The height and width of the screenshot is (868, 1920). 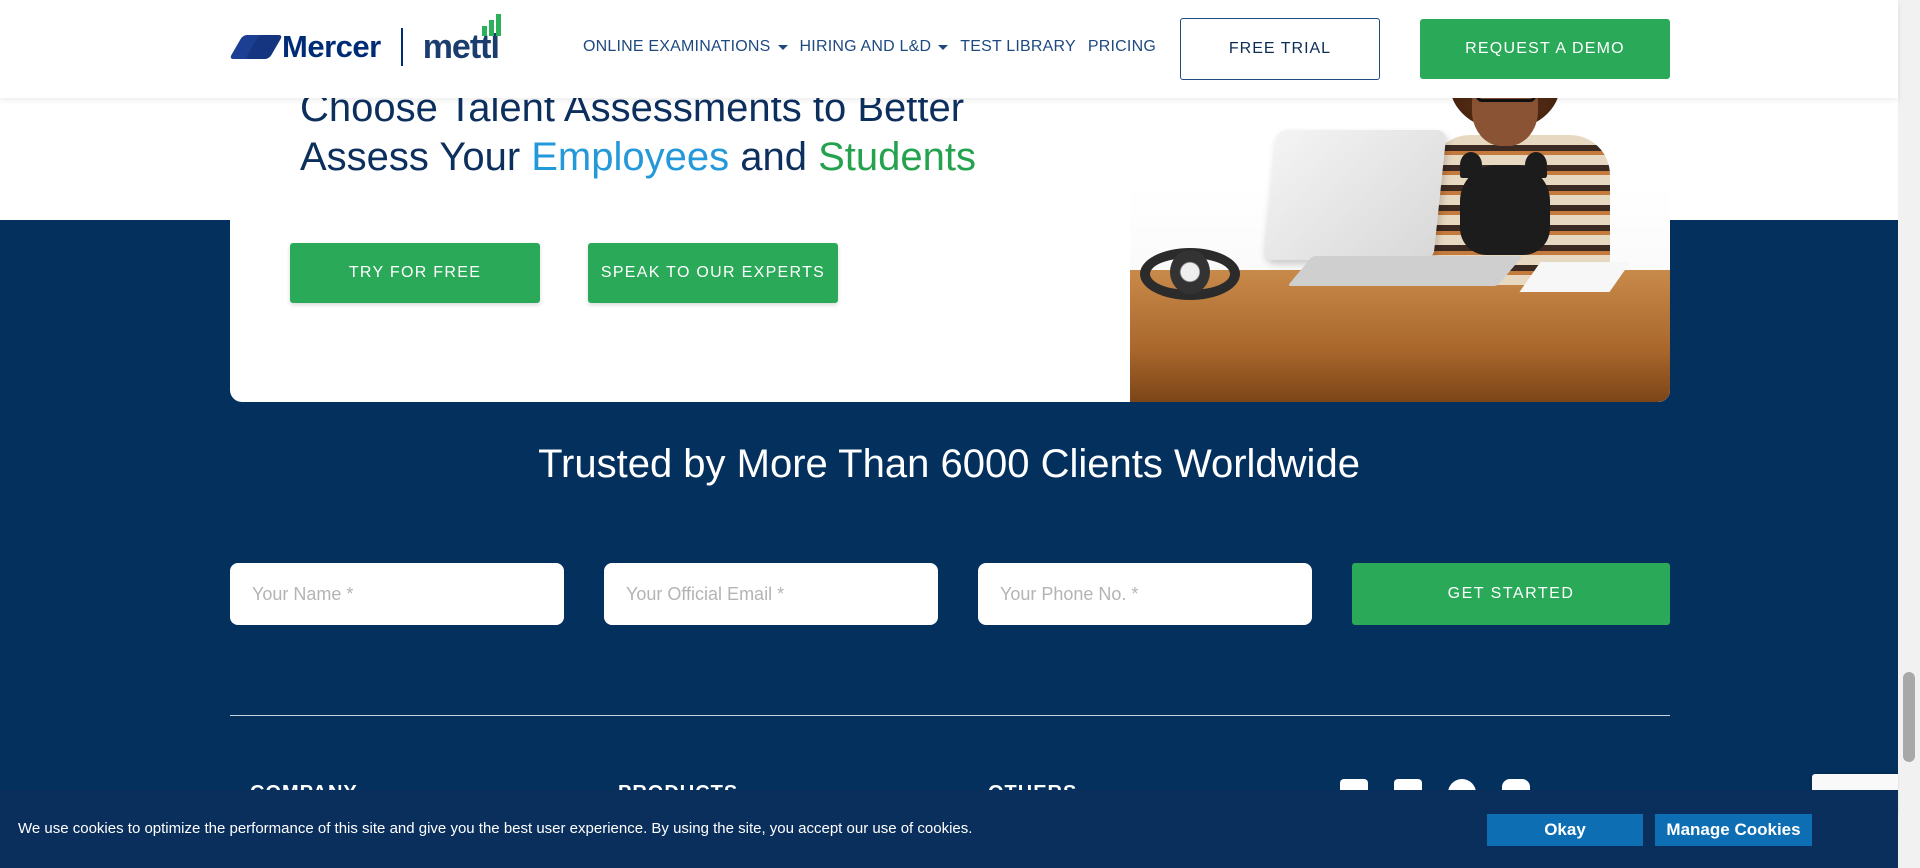 What do you see at coordinates (874, 47) in the screenshot?
I see `nav-hiring-and-ld: HIRING AND L&D` at bounding box center [874, 47].